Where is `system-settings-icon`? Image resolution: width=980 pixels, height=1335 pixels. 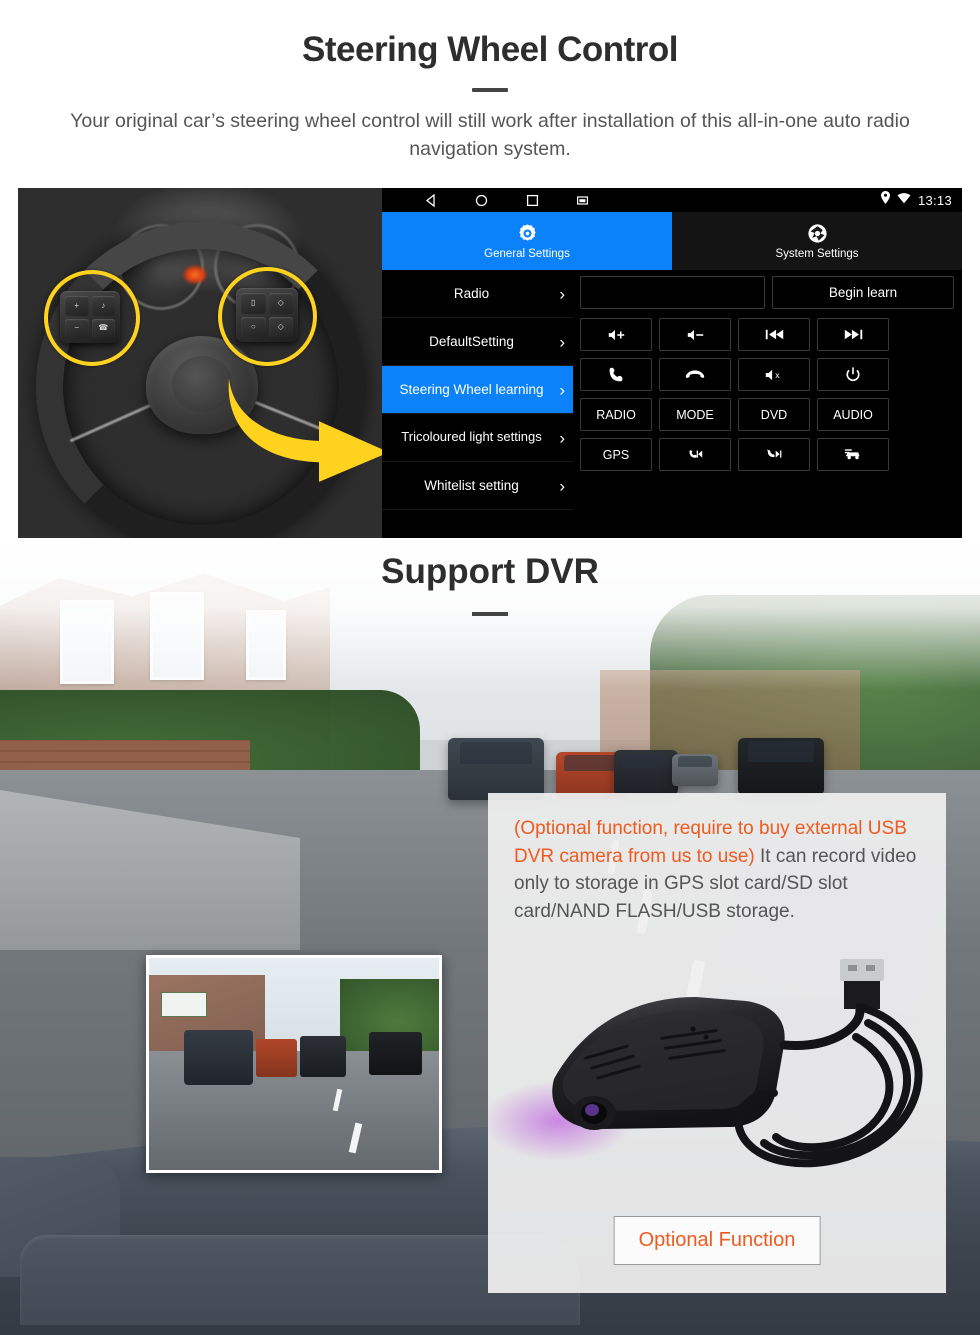
system-settings-icon is located at coordinates (817, 234).